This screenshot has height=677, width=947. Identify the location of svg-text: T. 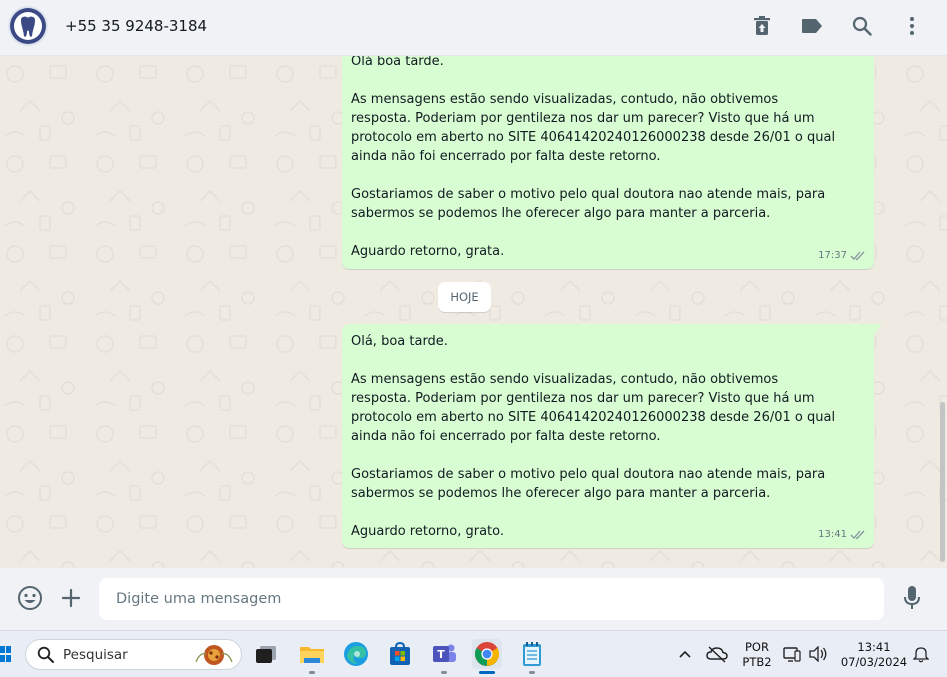
(441, 654).